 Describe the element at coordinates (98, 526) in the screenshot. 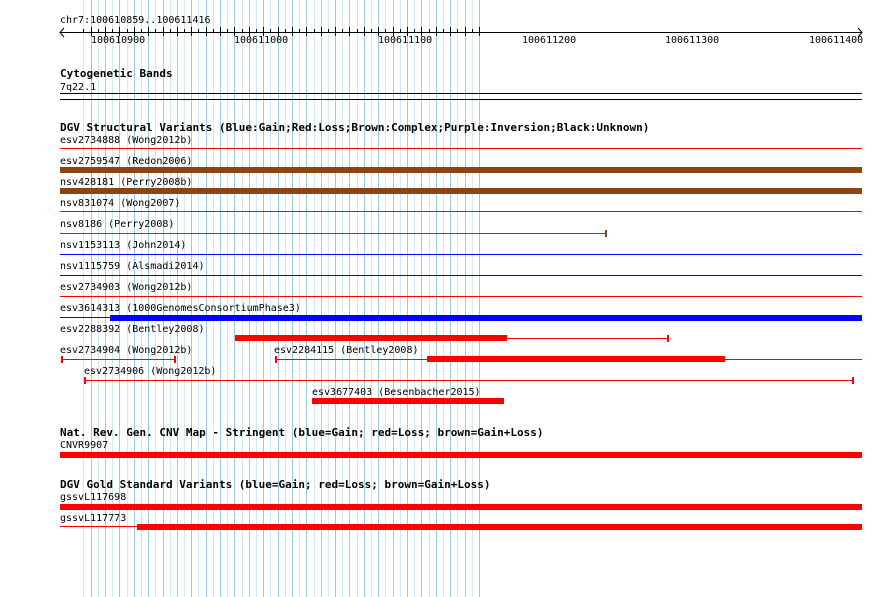

I see `gold-line` at that location.